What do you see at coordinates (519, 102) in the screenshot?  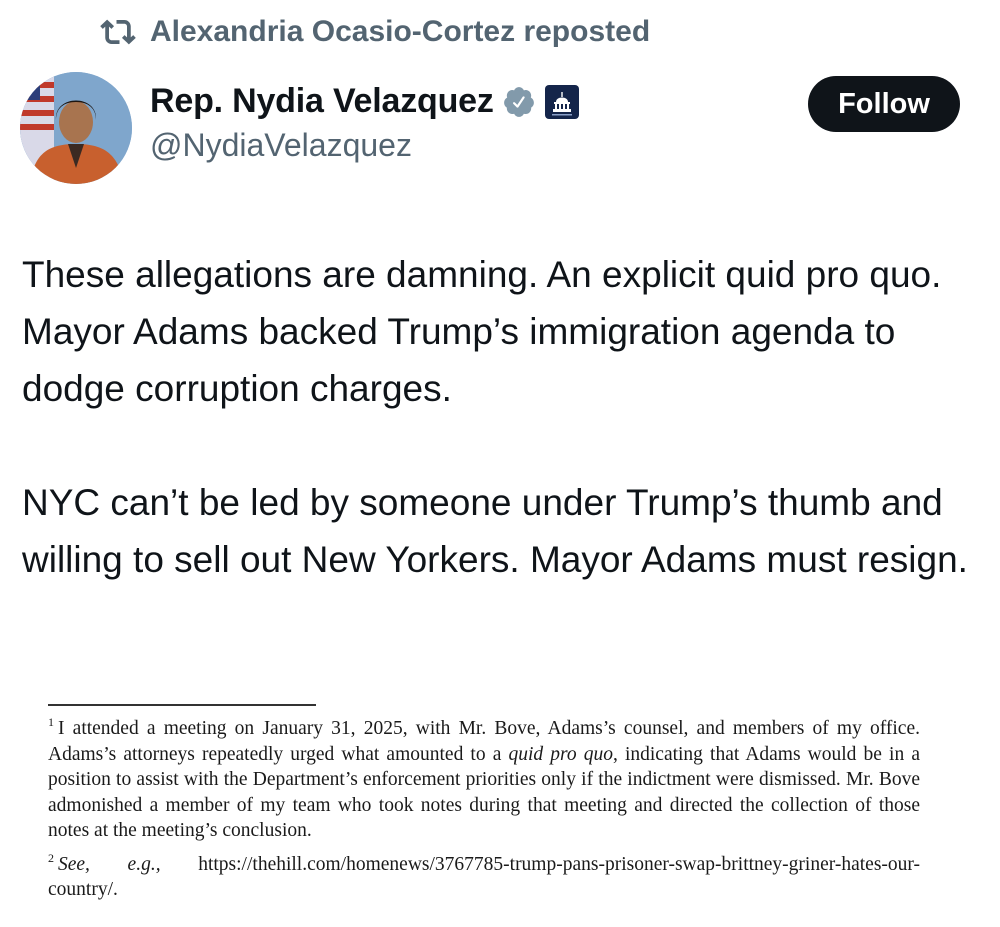 I see `verified-badge-icon` at bounding box center [519, 102].